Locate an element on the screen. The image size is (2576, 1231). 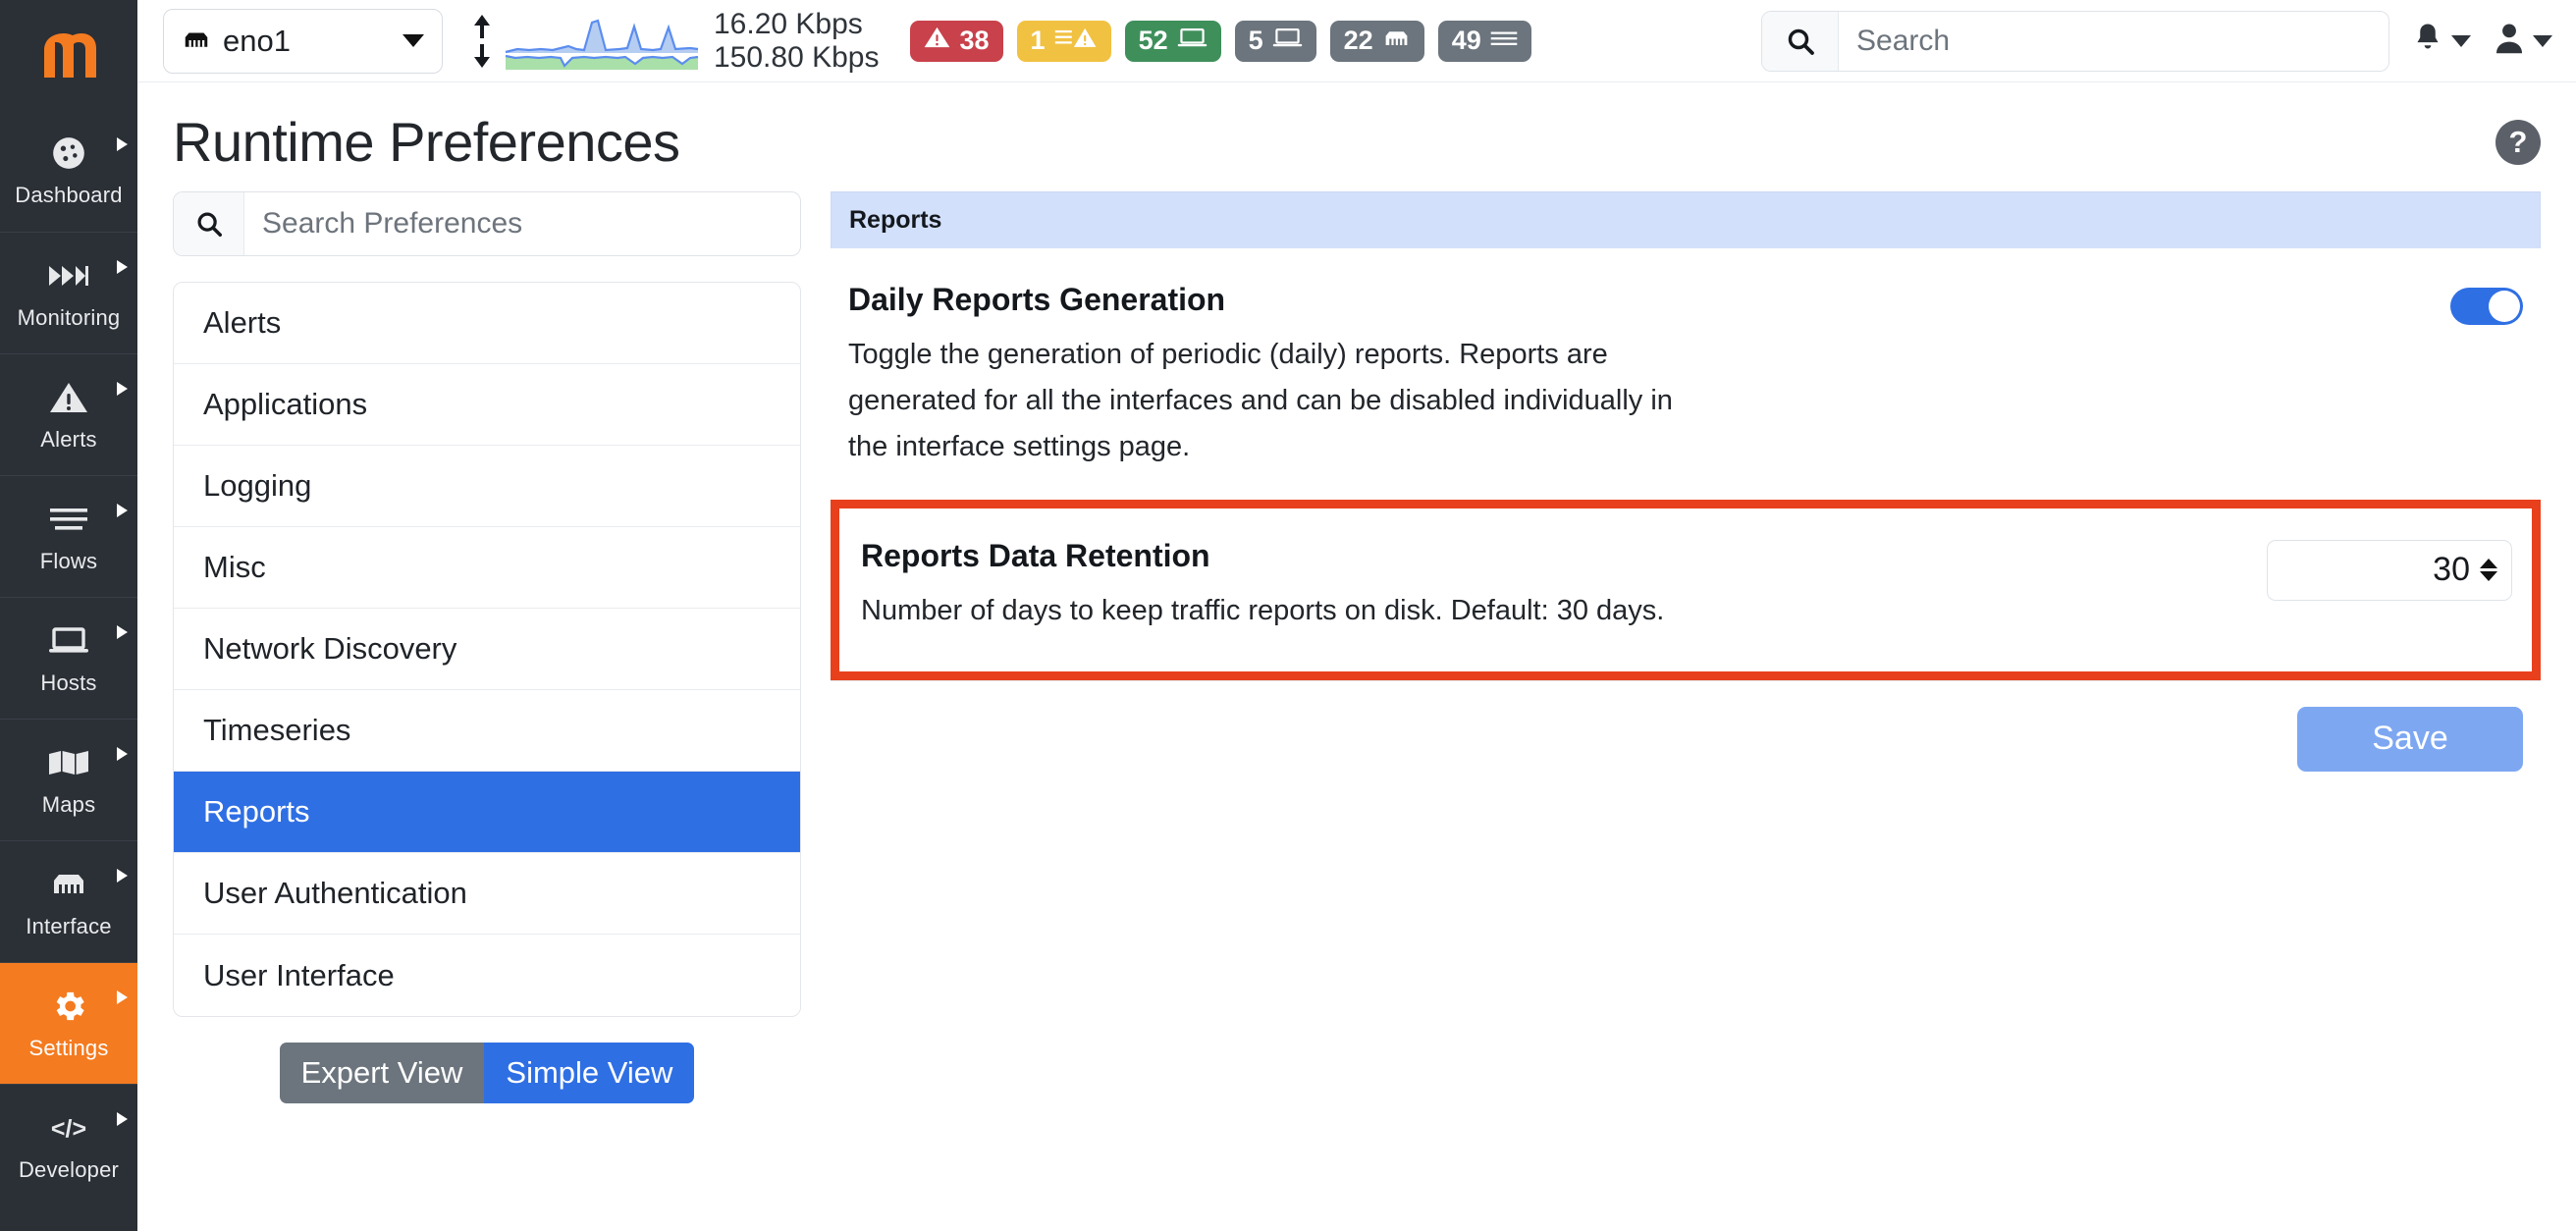
stepper-down-icon is located at coordinates (2488, 576).